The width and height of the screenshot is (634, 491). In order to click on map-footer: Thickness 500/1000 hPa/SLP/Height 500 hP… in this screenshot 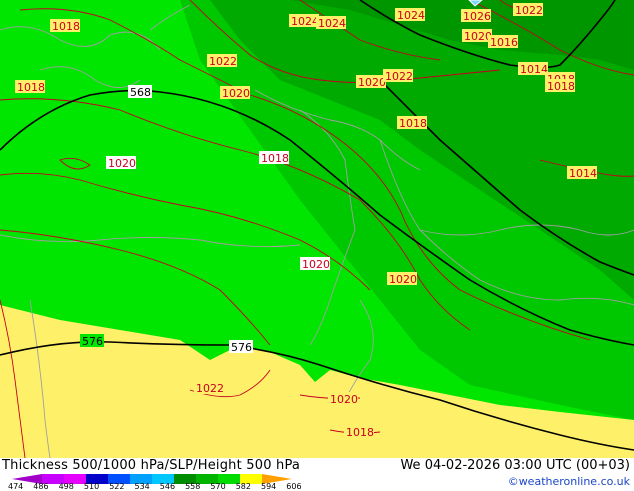, I will do `click(317, 474)`.